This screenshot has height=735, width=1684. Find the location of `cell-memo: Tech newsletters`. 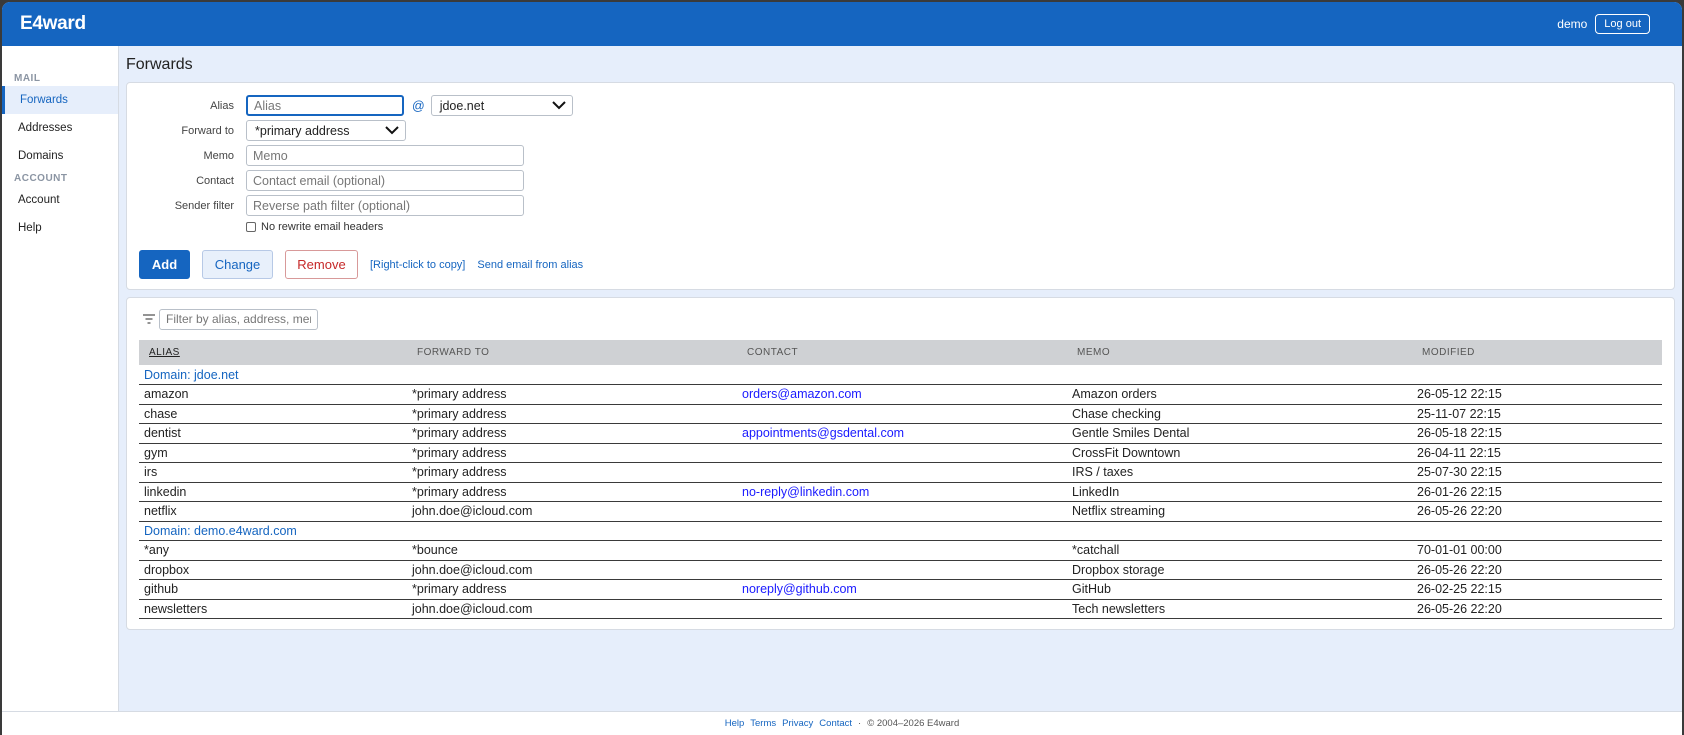

cell-memo: Tech newsletters is located at coordinates (1239, 609).